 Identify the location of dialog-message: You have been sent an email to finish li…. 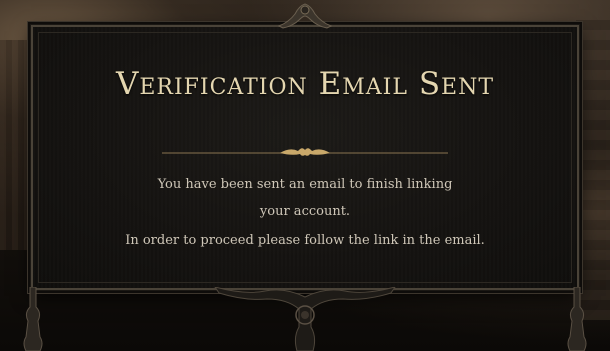
(305, 198).